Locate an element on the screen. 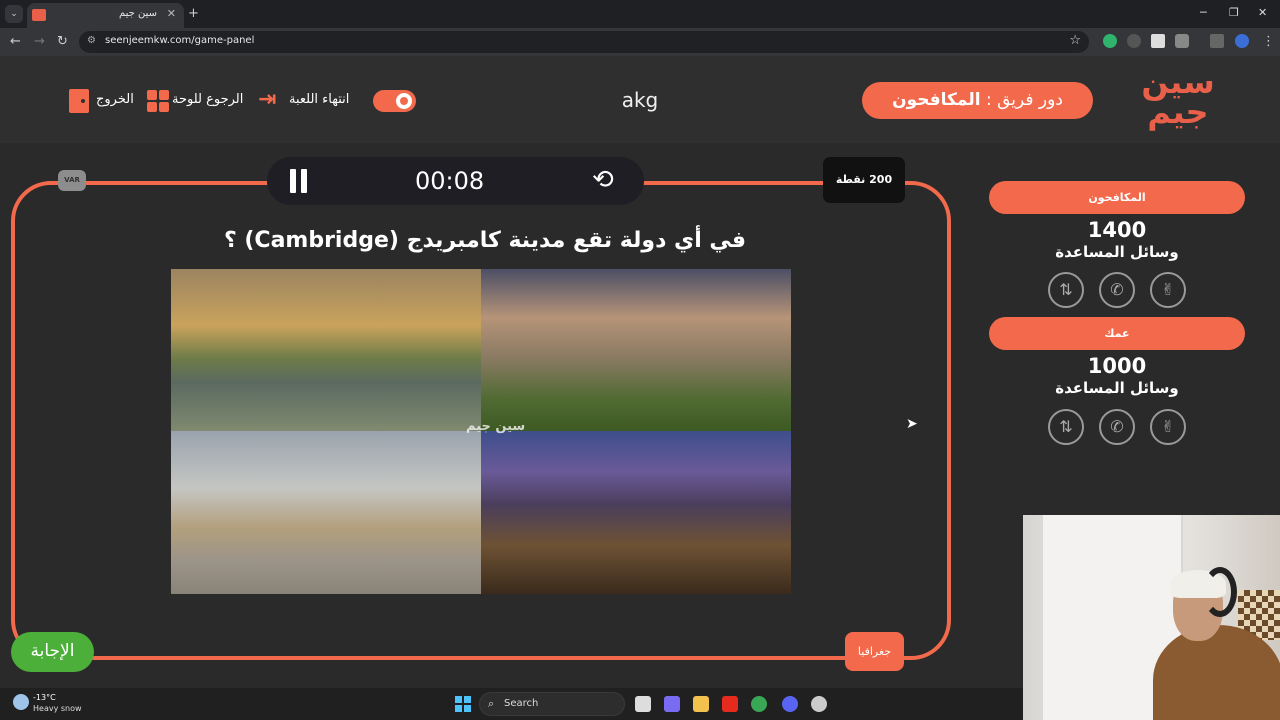 The image size is (1280, 720). team-score: 1000 is located at coordinates (1117, 366).